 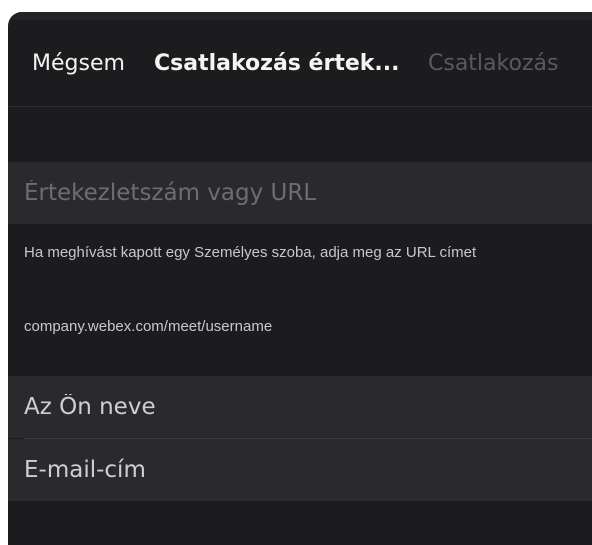 I want to click on email-row, so click(x=300, y=470).